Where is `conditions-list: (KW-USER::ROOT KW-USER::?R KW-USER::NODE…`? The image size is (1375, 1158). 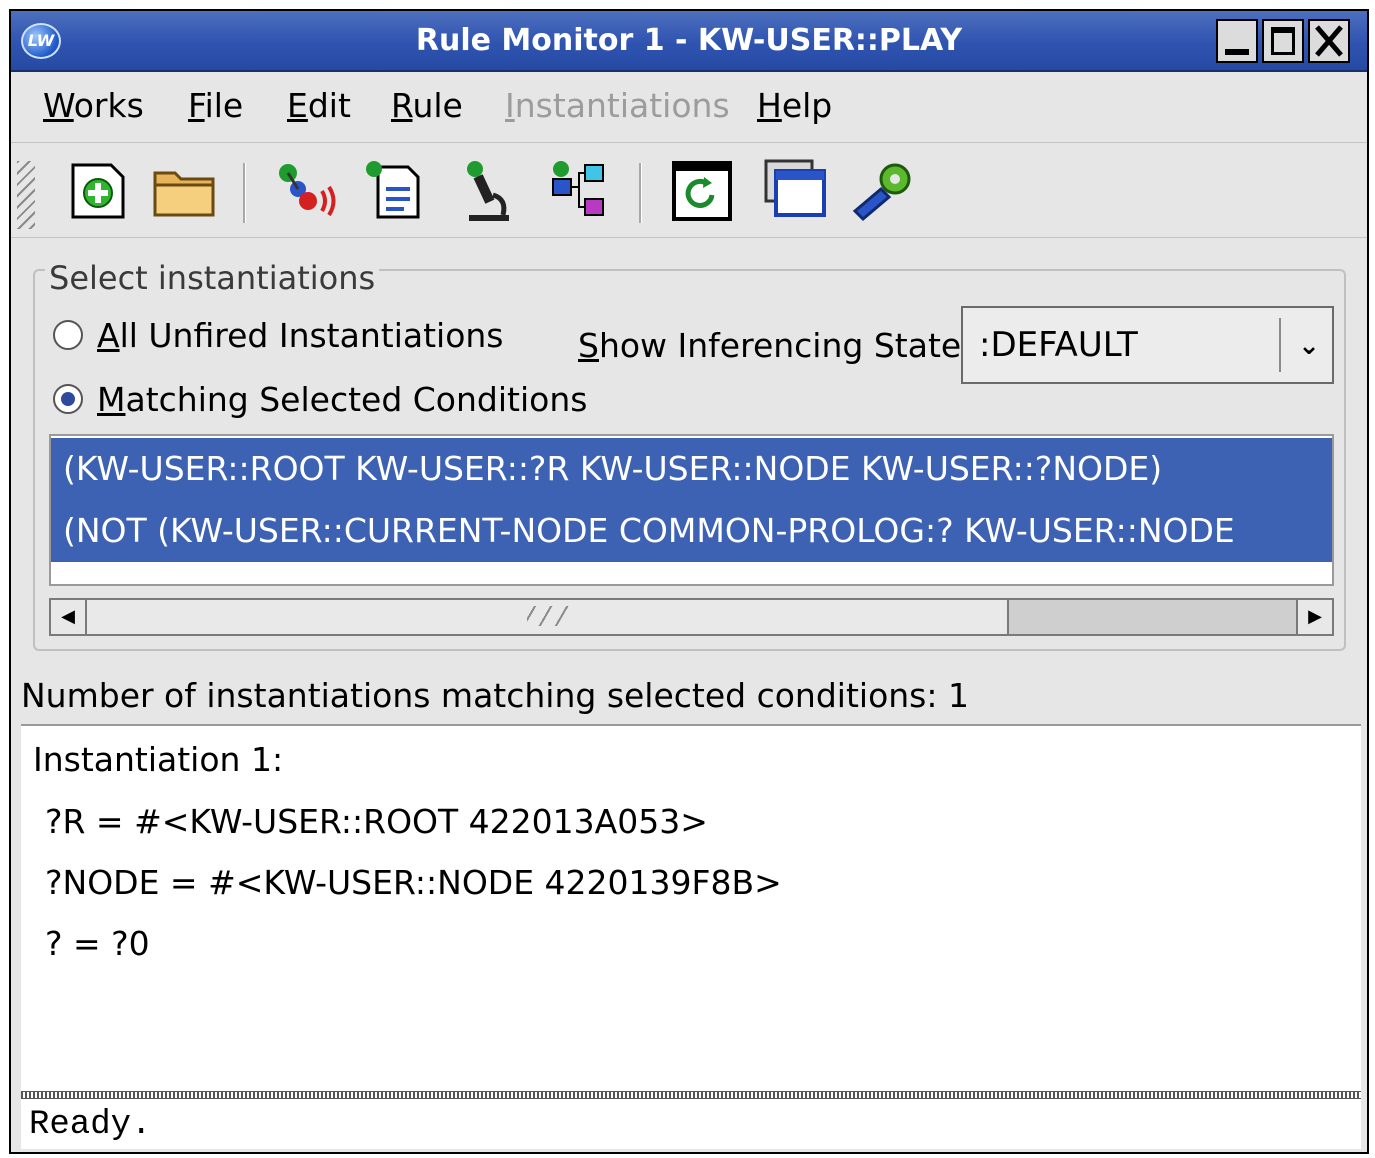 conditions-list: (KW-USER::ROOT KW-USER::?R KW-USER::NODE… is located at coordinates (691, 510).